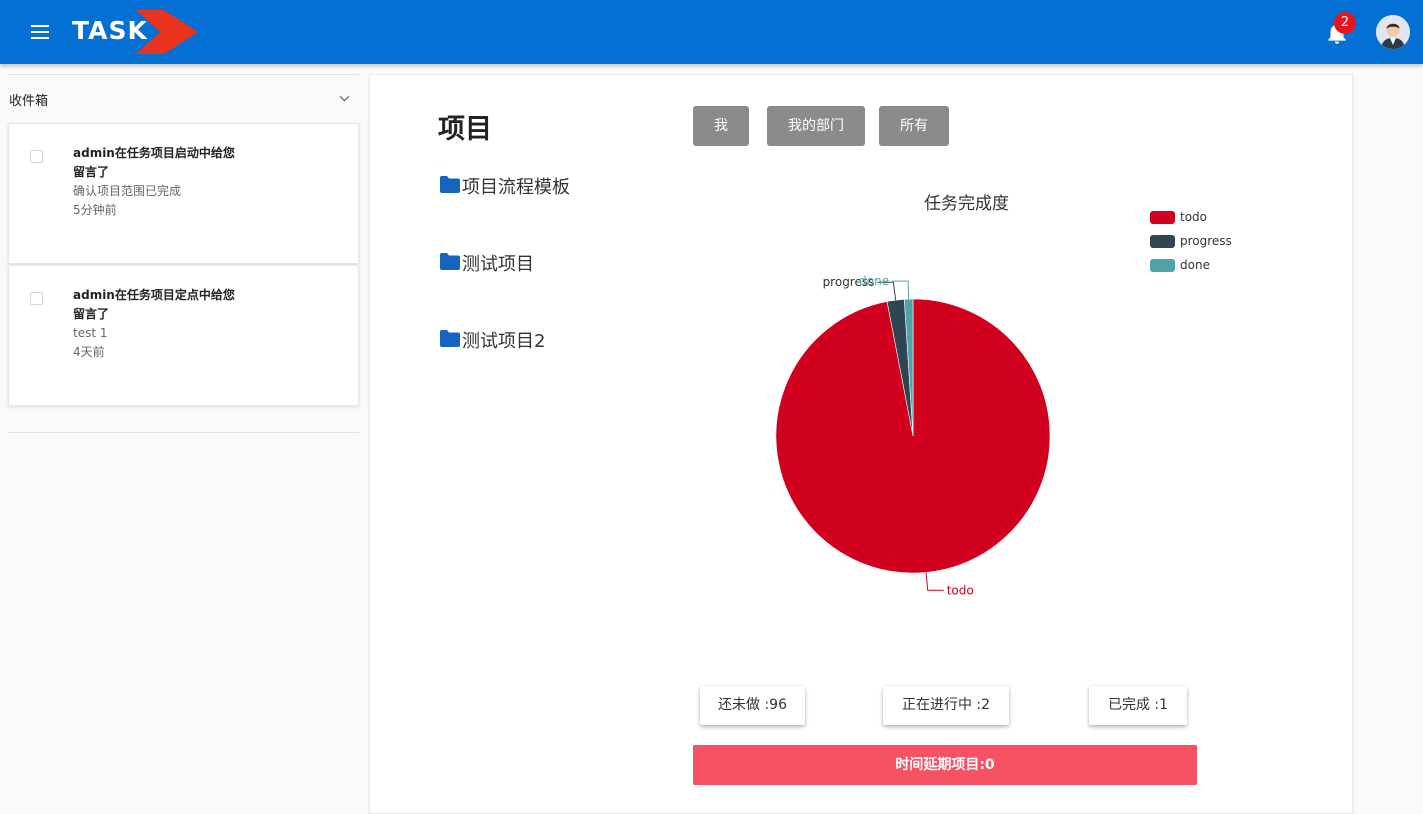 Image resolution: width=1423 pixels, height=814 pixels. I want to click on message-card: admin在任务项目启动中给您留言了 确认项目范围已完成 5分钟前, so click(183, 193).